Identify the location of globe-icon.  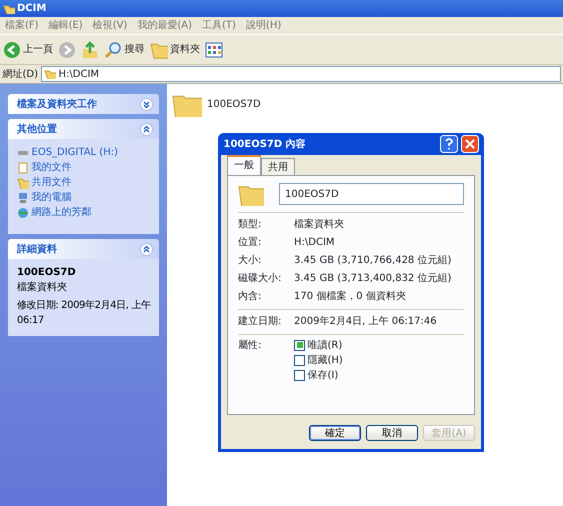
(23, 212).